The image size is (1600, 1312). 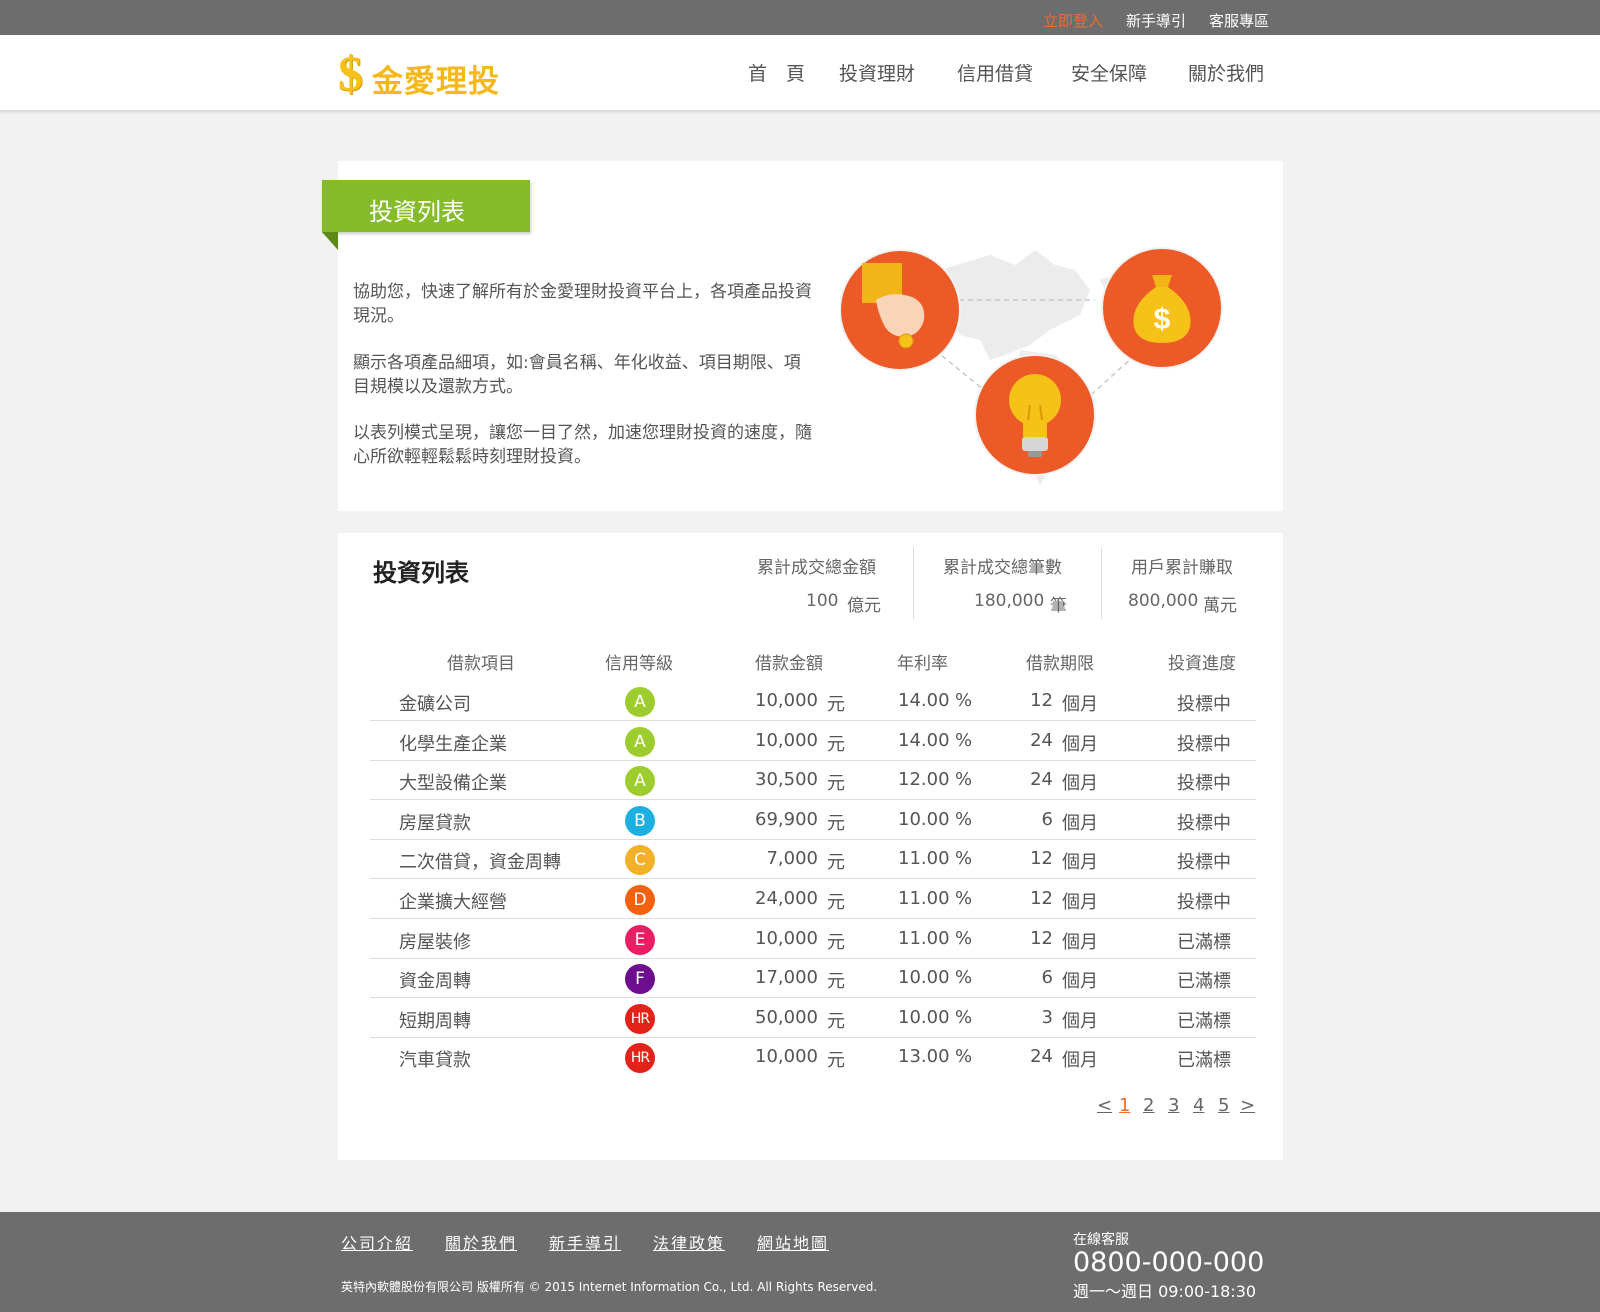 What do you see at coordinates (1169, 1262) in the screenshot?
I see `service-phone: 0800-000-000` at bounding box center [1169, 1262].